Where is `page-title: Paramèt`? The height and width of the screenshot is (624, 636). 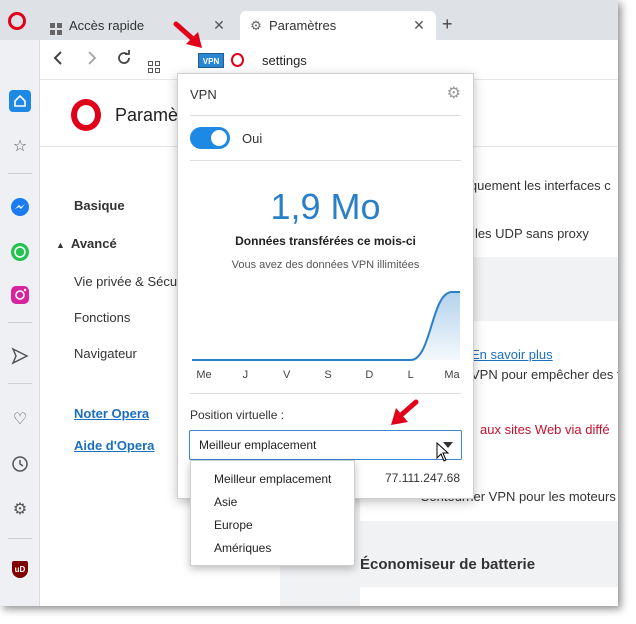
page-title: Paramèt is located at coordinates (149, 115).